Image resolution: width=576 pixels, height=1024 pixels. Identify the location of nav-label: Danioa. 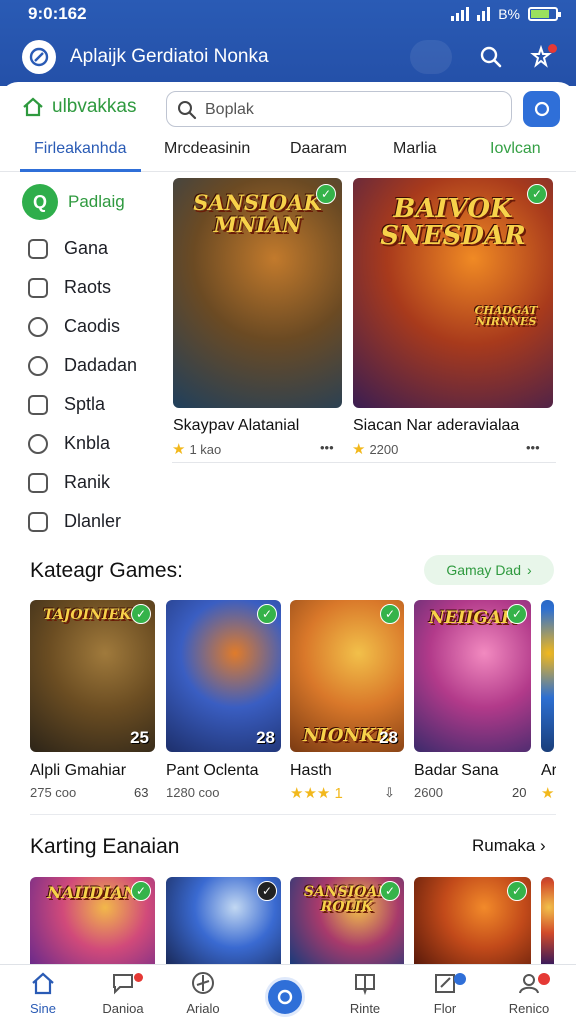
(123, 1008).